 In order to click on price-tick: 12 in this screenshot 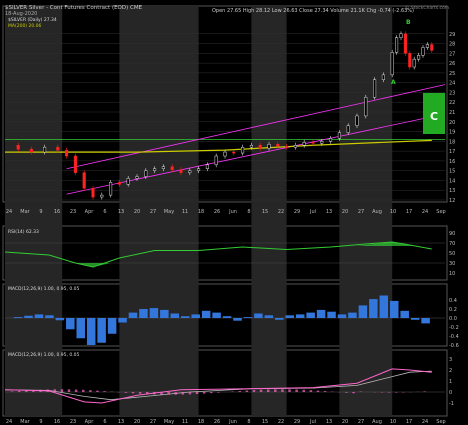, I will do `click(452, 201)`.